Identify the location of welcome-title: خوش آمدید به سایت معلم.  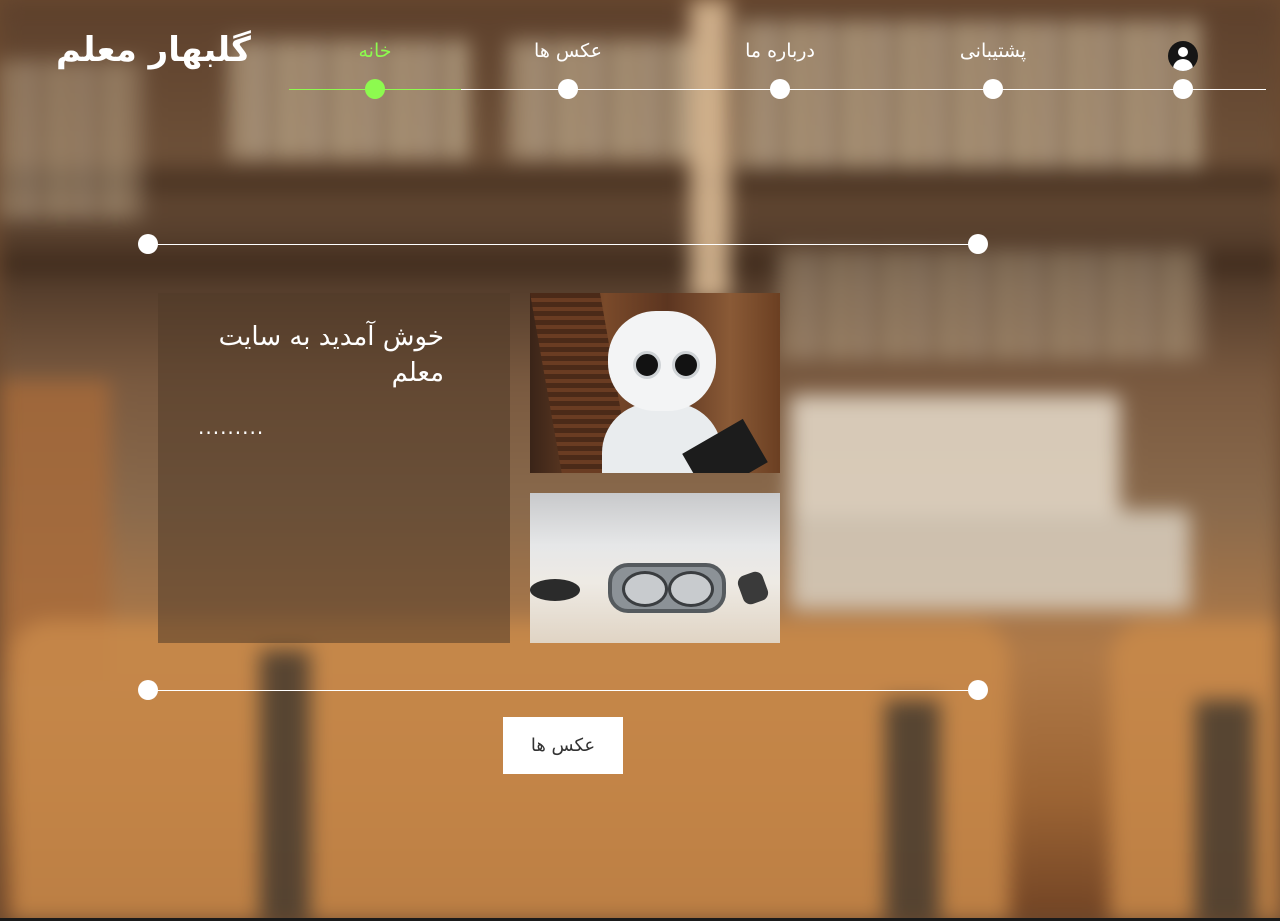
(331, 355).